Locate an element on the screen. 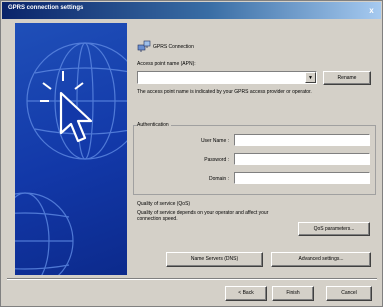 This screenshot has height=307, width=383. name-servers-button: Name Servers (DNS) is located at coordinates (214, 259).